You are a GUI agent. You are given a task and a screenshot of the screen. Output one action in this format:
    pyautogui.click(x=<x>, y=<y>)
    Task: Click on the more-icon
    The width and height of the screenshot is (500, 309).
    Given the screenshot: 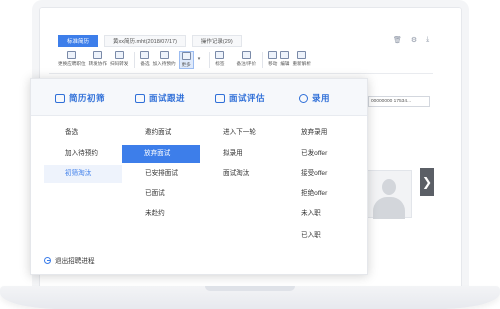 What is the action you would take?
    pyautogui.click(x=186, y=56)
    